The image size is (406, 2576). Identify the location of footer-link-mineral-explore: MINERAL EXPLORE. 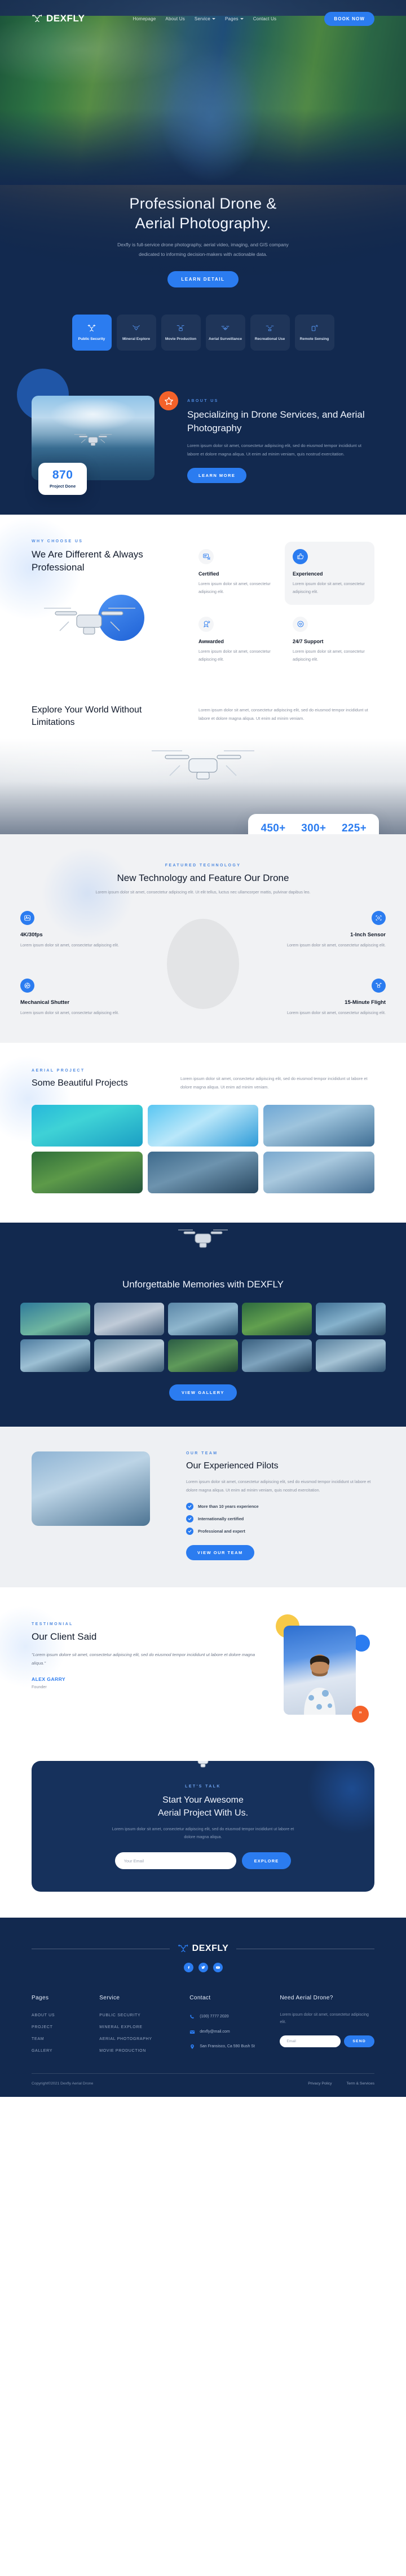
(140, 2027).